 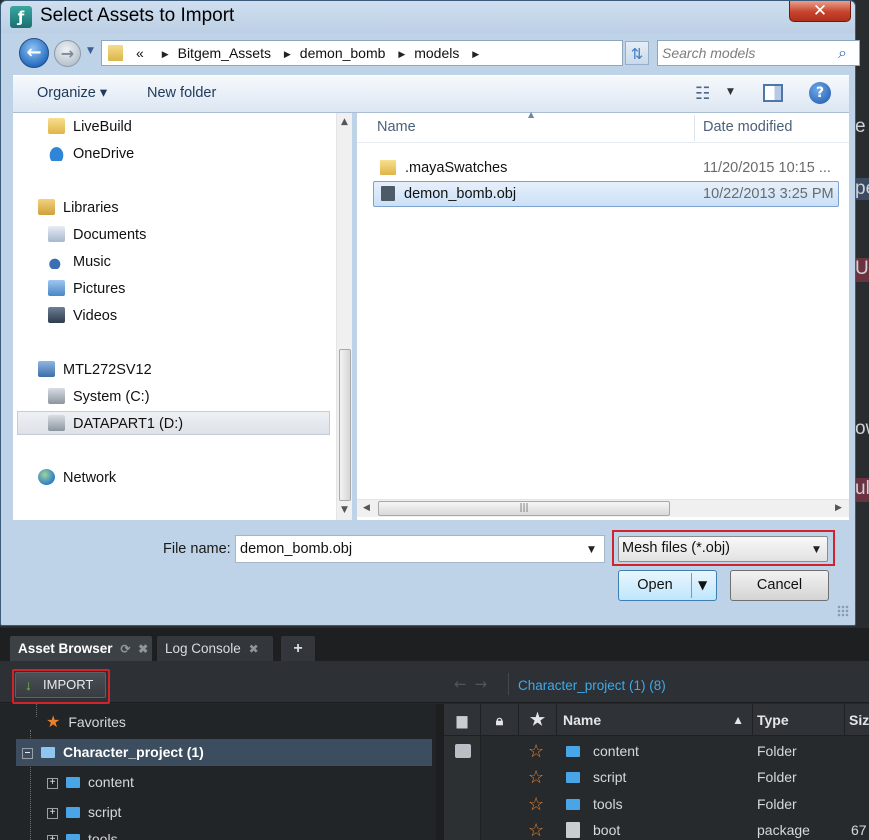 What do you see at coordinates (591, 550) in the screenshot?
I see `file-name-dropdown-icon: ▼` at bounding box center [591, 550].